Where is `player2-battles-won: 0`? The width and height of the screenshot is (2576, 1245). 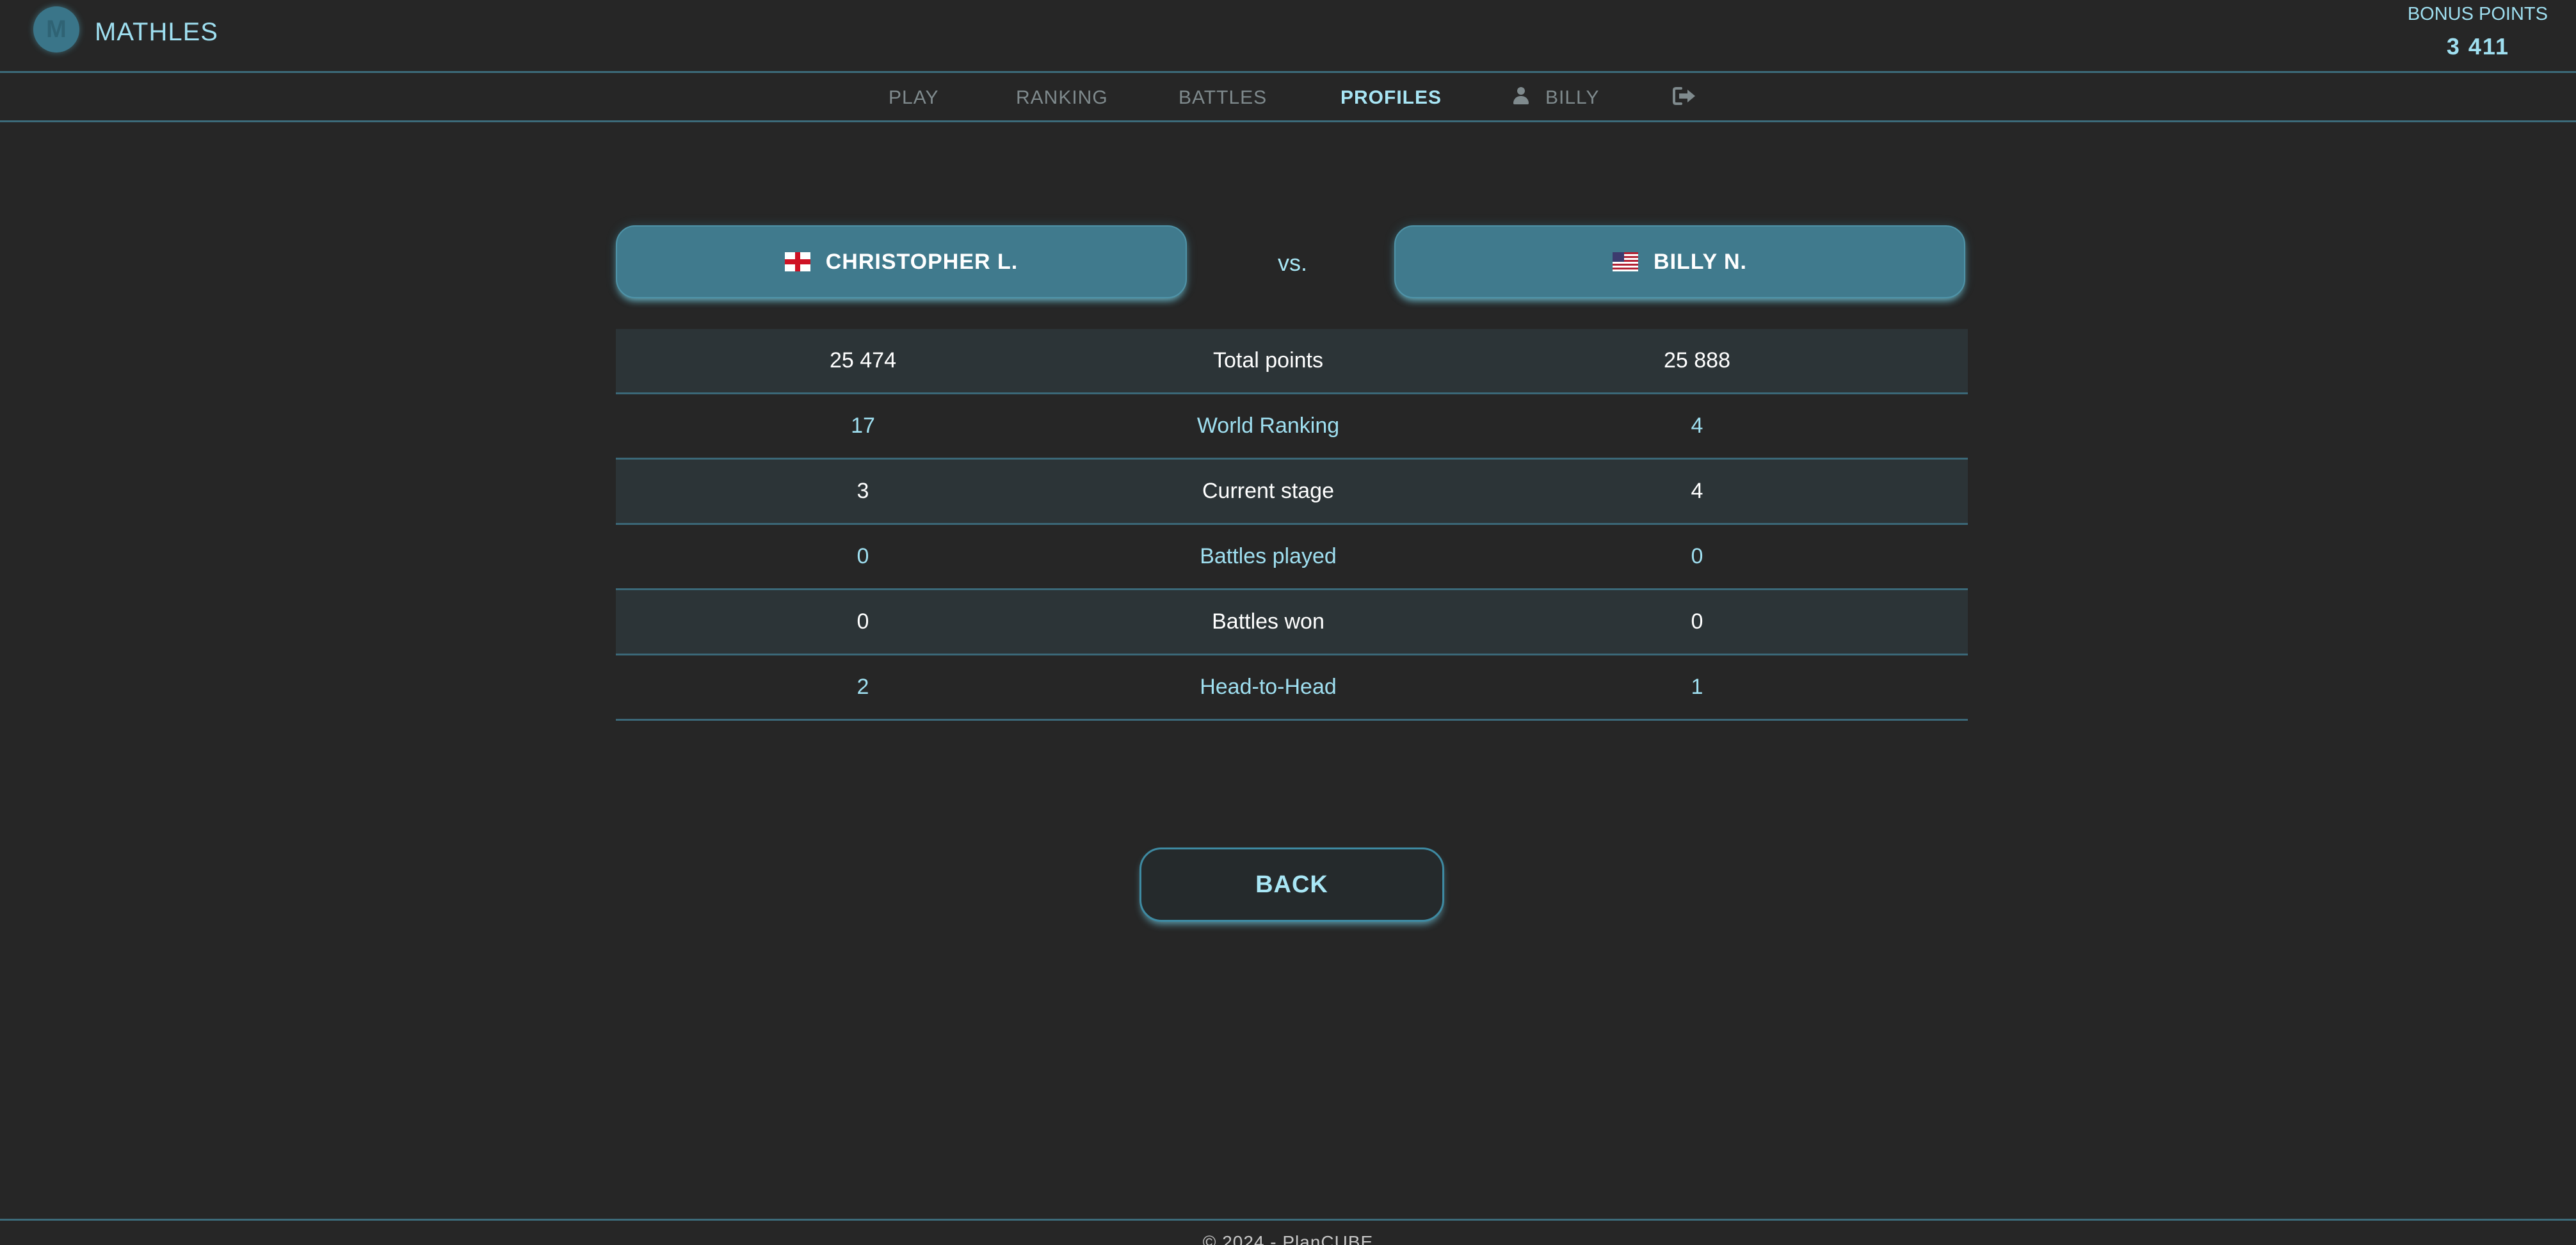
player2-battles-won: 0 is located at coordinates (1697, 621).